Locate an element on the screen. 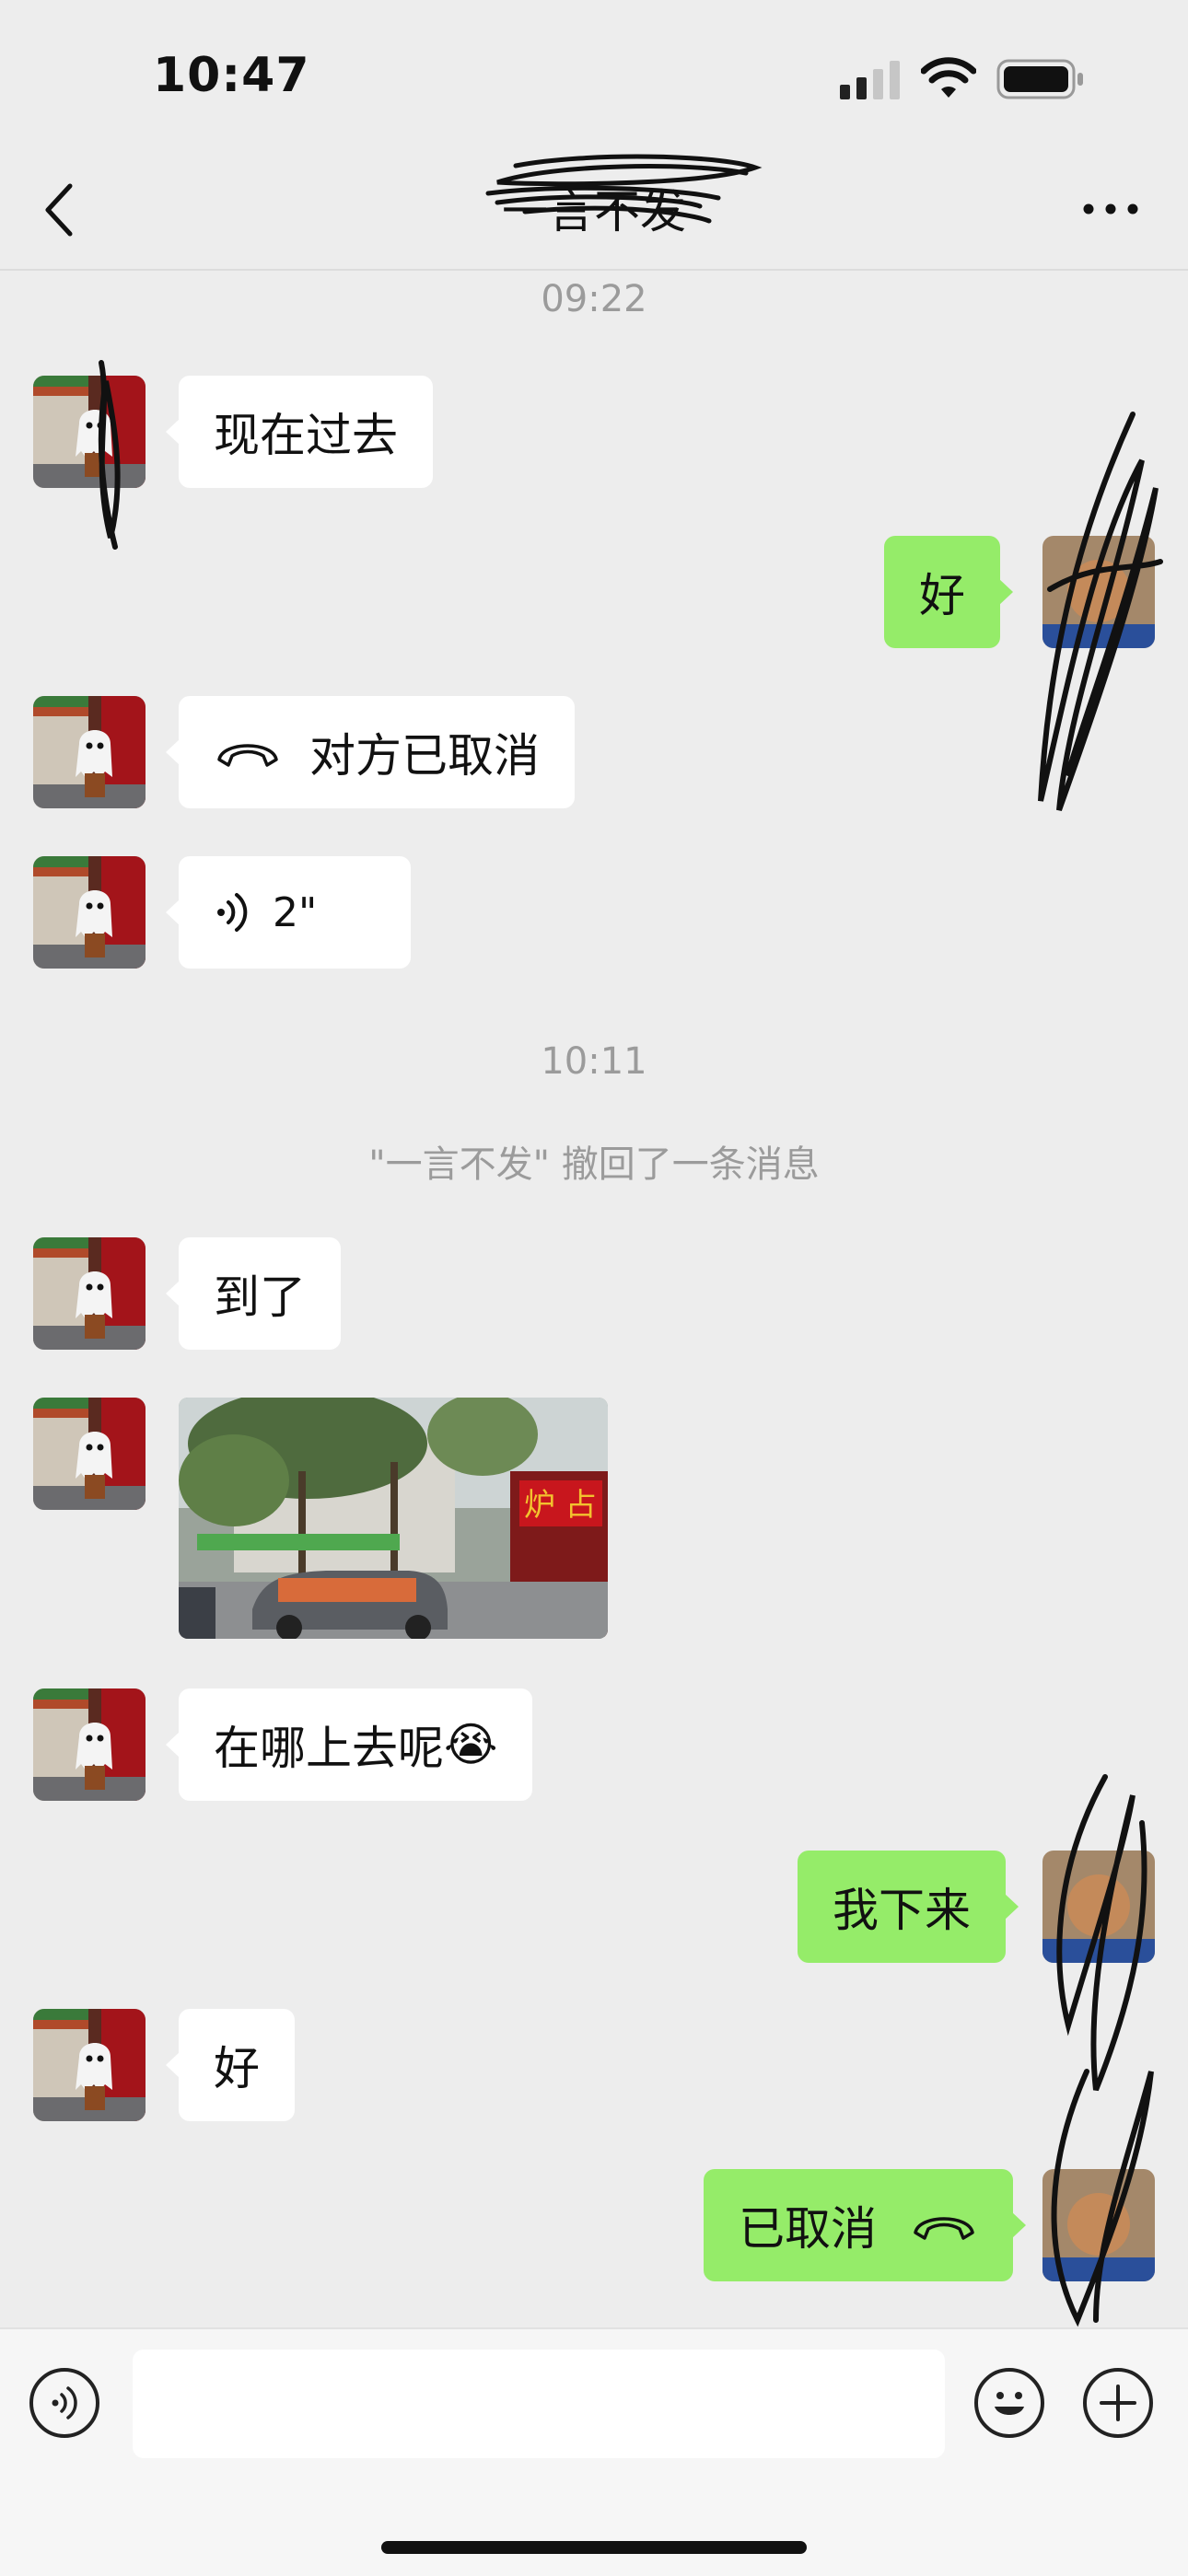 The height and width of the screenshot is (2576, 1188). message-bubble-sent: 好 is located at coordinates (948, 592).